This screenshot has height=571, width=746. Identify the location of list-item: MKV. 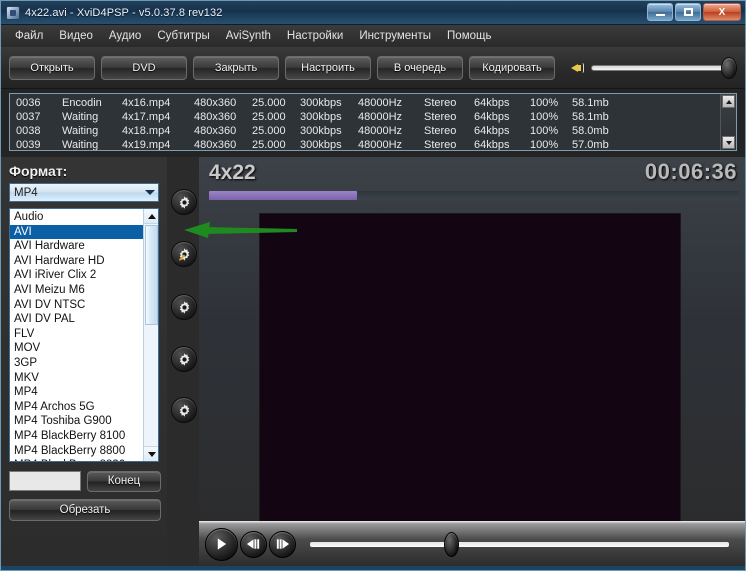
(76, 378).